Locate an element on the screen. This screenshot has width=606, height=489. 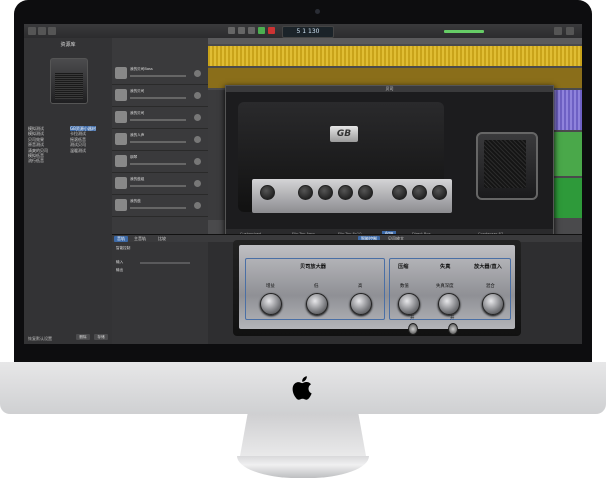
amp-direct-title: 放大器/直入 is located at coordinates (488, 267).